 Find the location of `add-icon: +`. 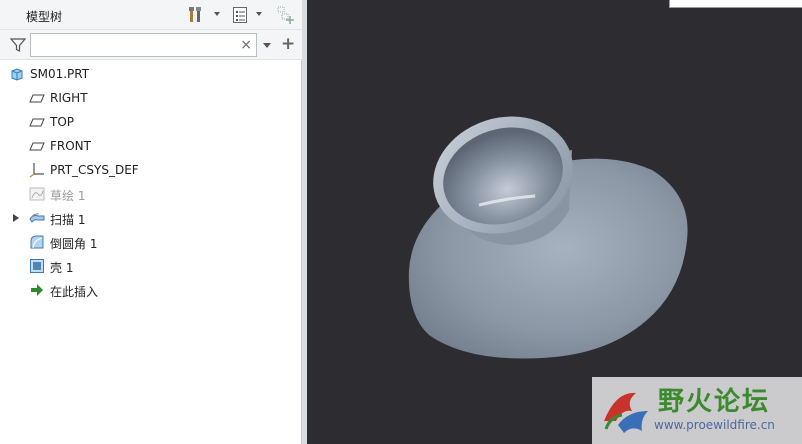

add-icon: + is located at coordinates (288, 44).